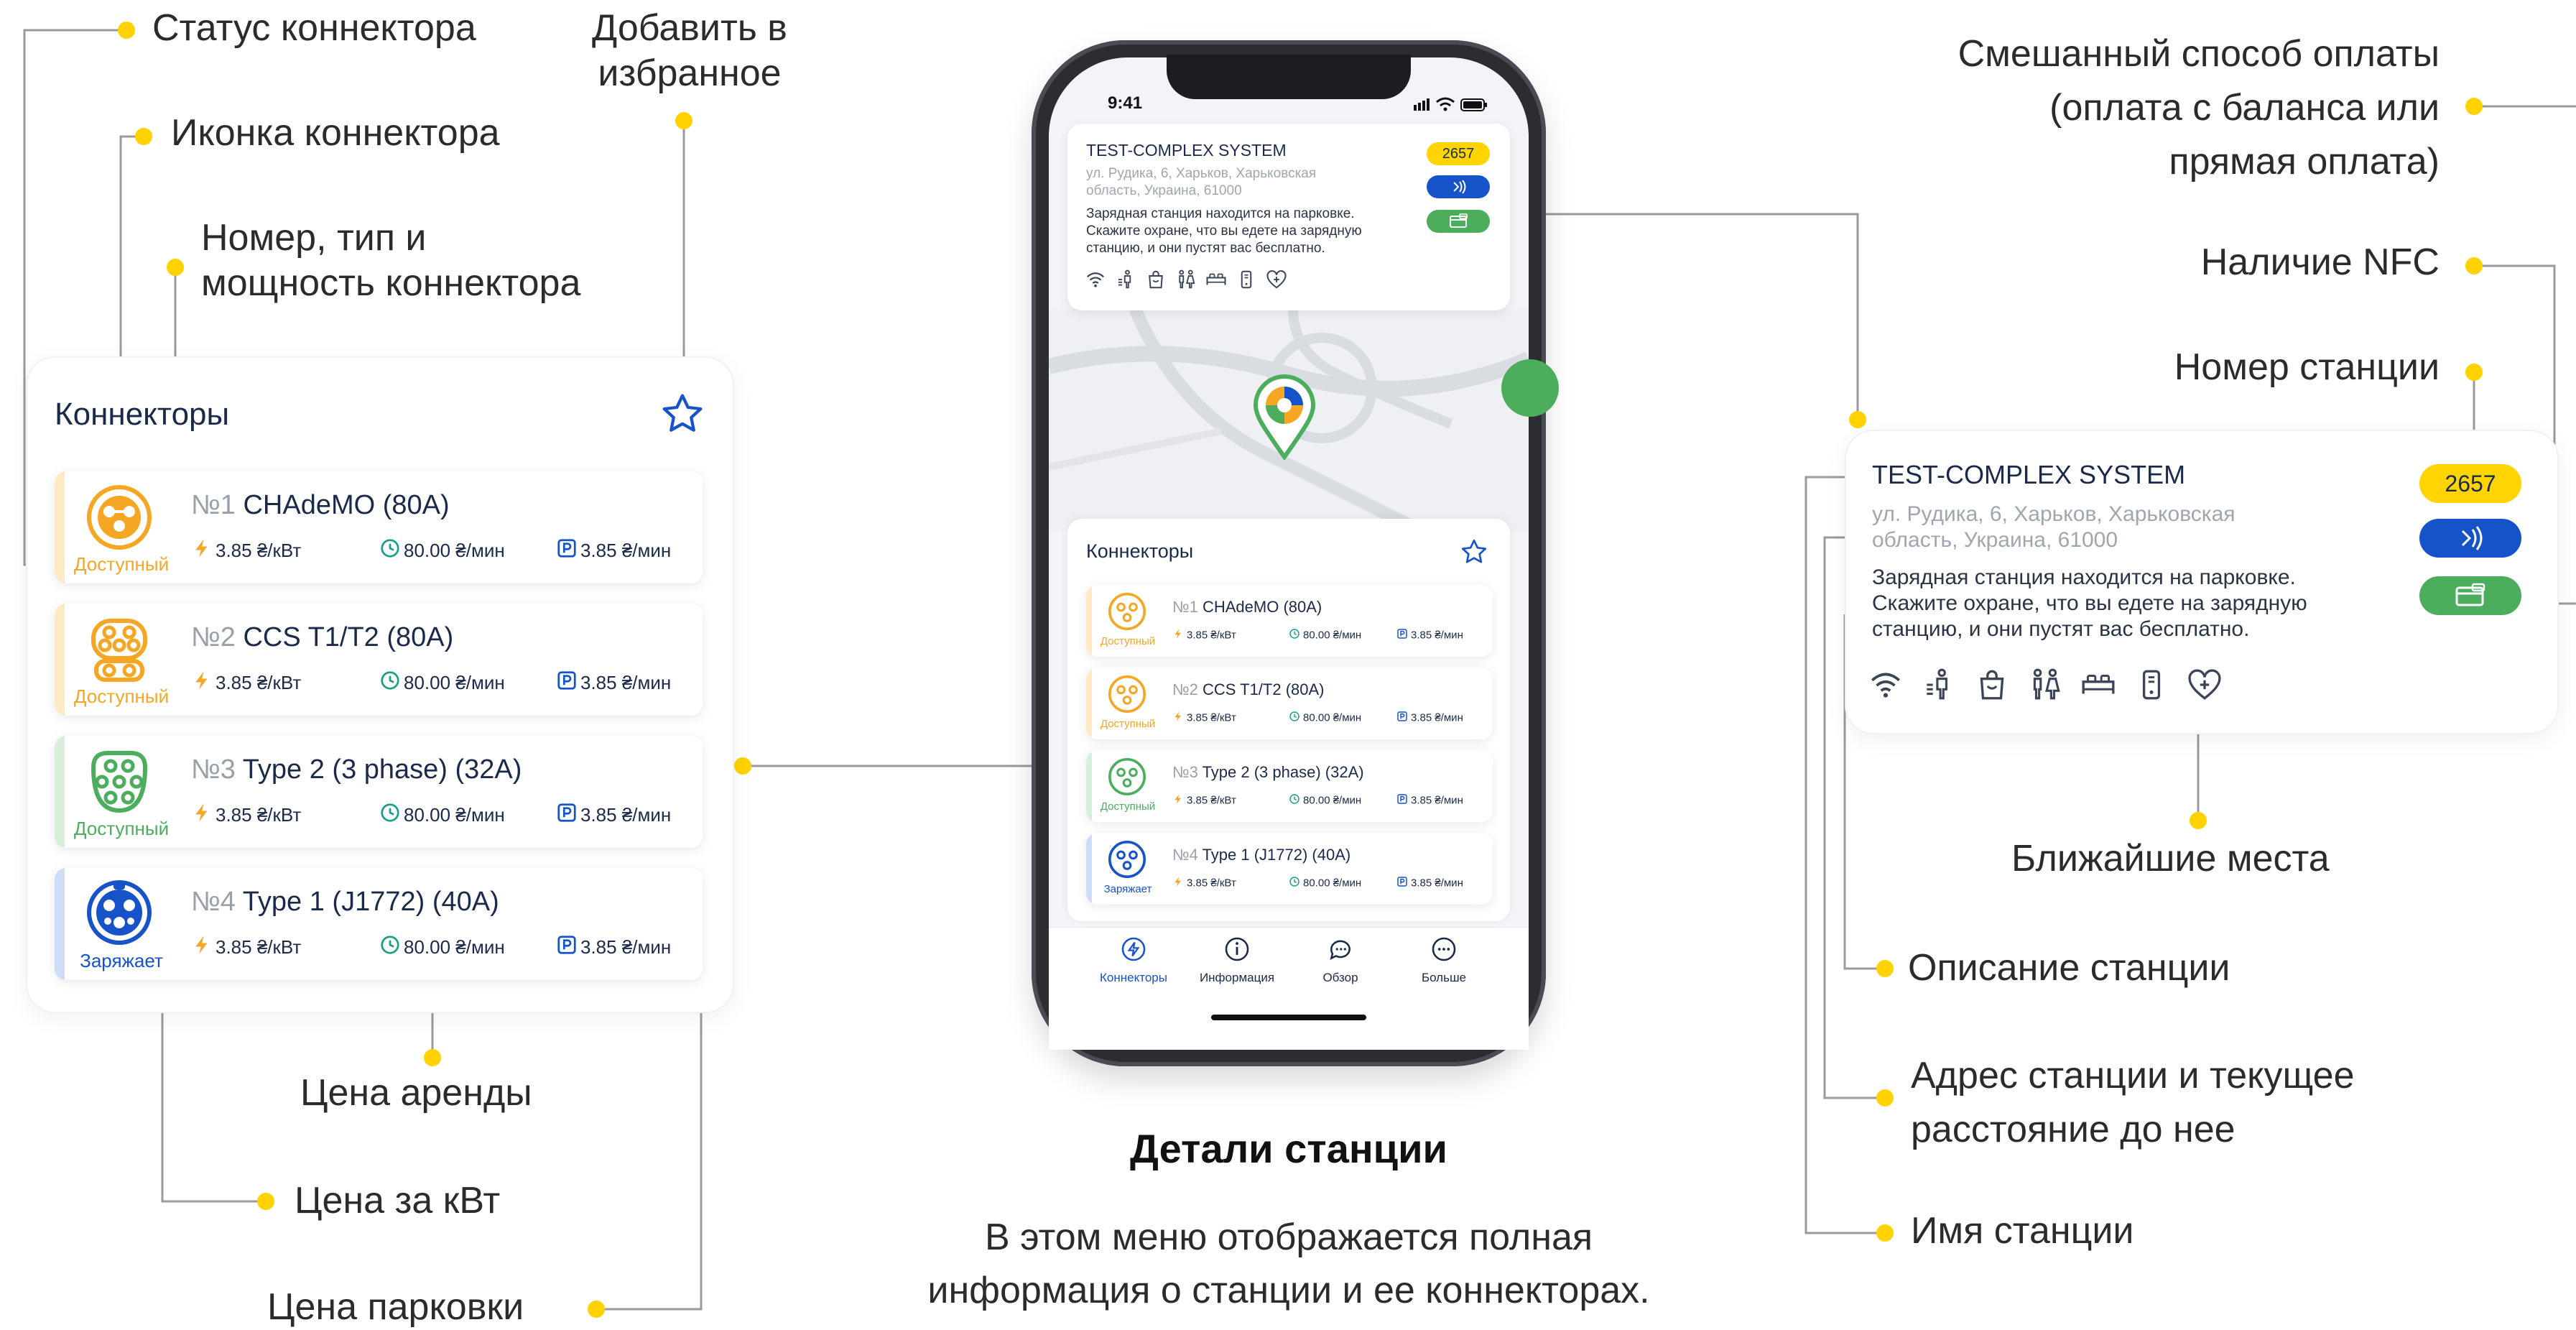 This screenshot has height=1330, width=2576. Describe the element at coordinates (1186, 150) in the screenshot. I see `station-name-small: TEST-COMPLEX SYSTEM` at that location.